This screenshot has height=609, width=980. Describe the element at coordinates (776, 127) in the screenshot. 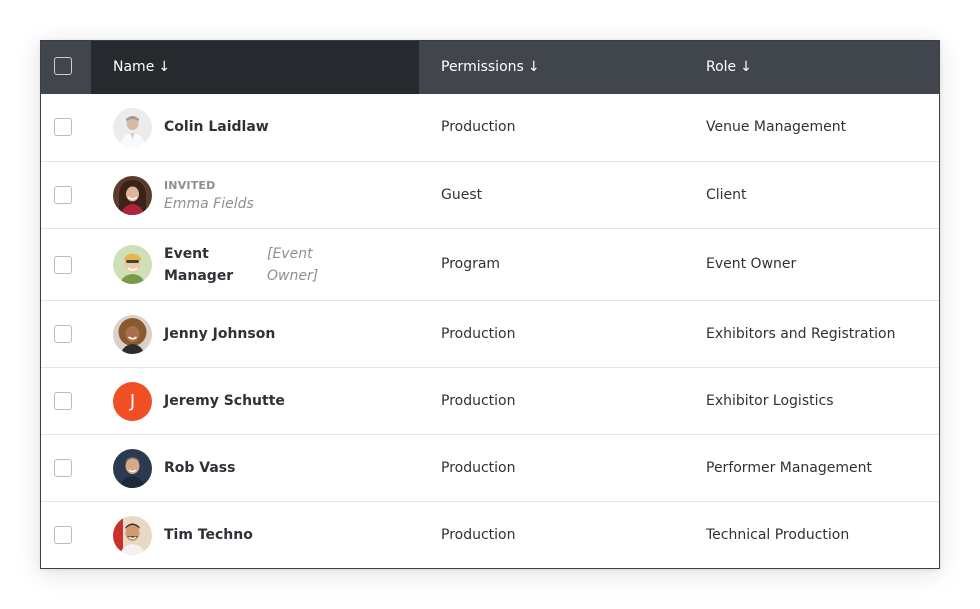

I see `user-role: Venue Management` at that location.